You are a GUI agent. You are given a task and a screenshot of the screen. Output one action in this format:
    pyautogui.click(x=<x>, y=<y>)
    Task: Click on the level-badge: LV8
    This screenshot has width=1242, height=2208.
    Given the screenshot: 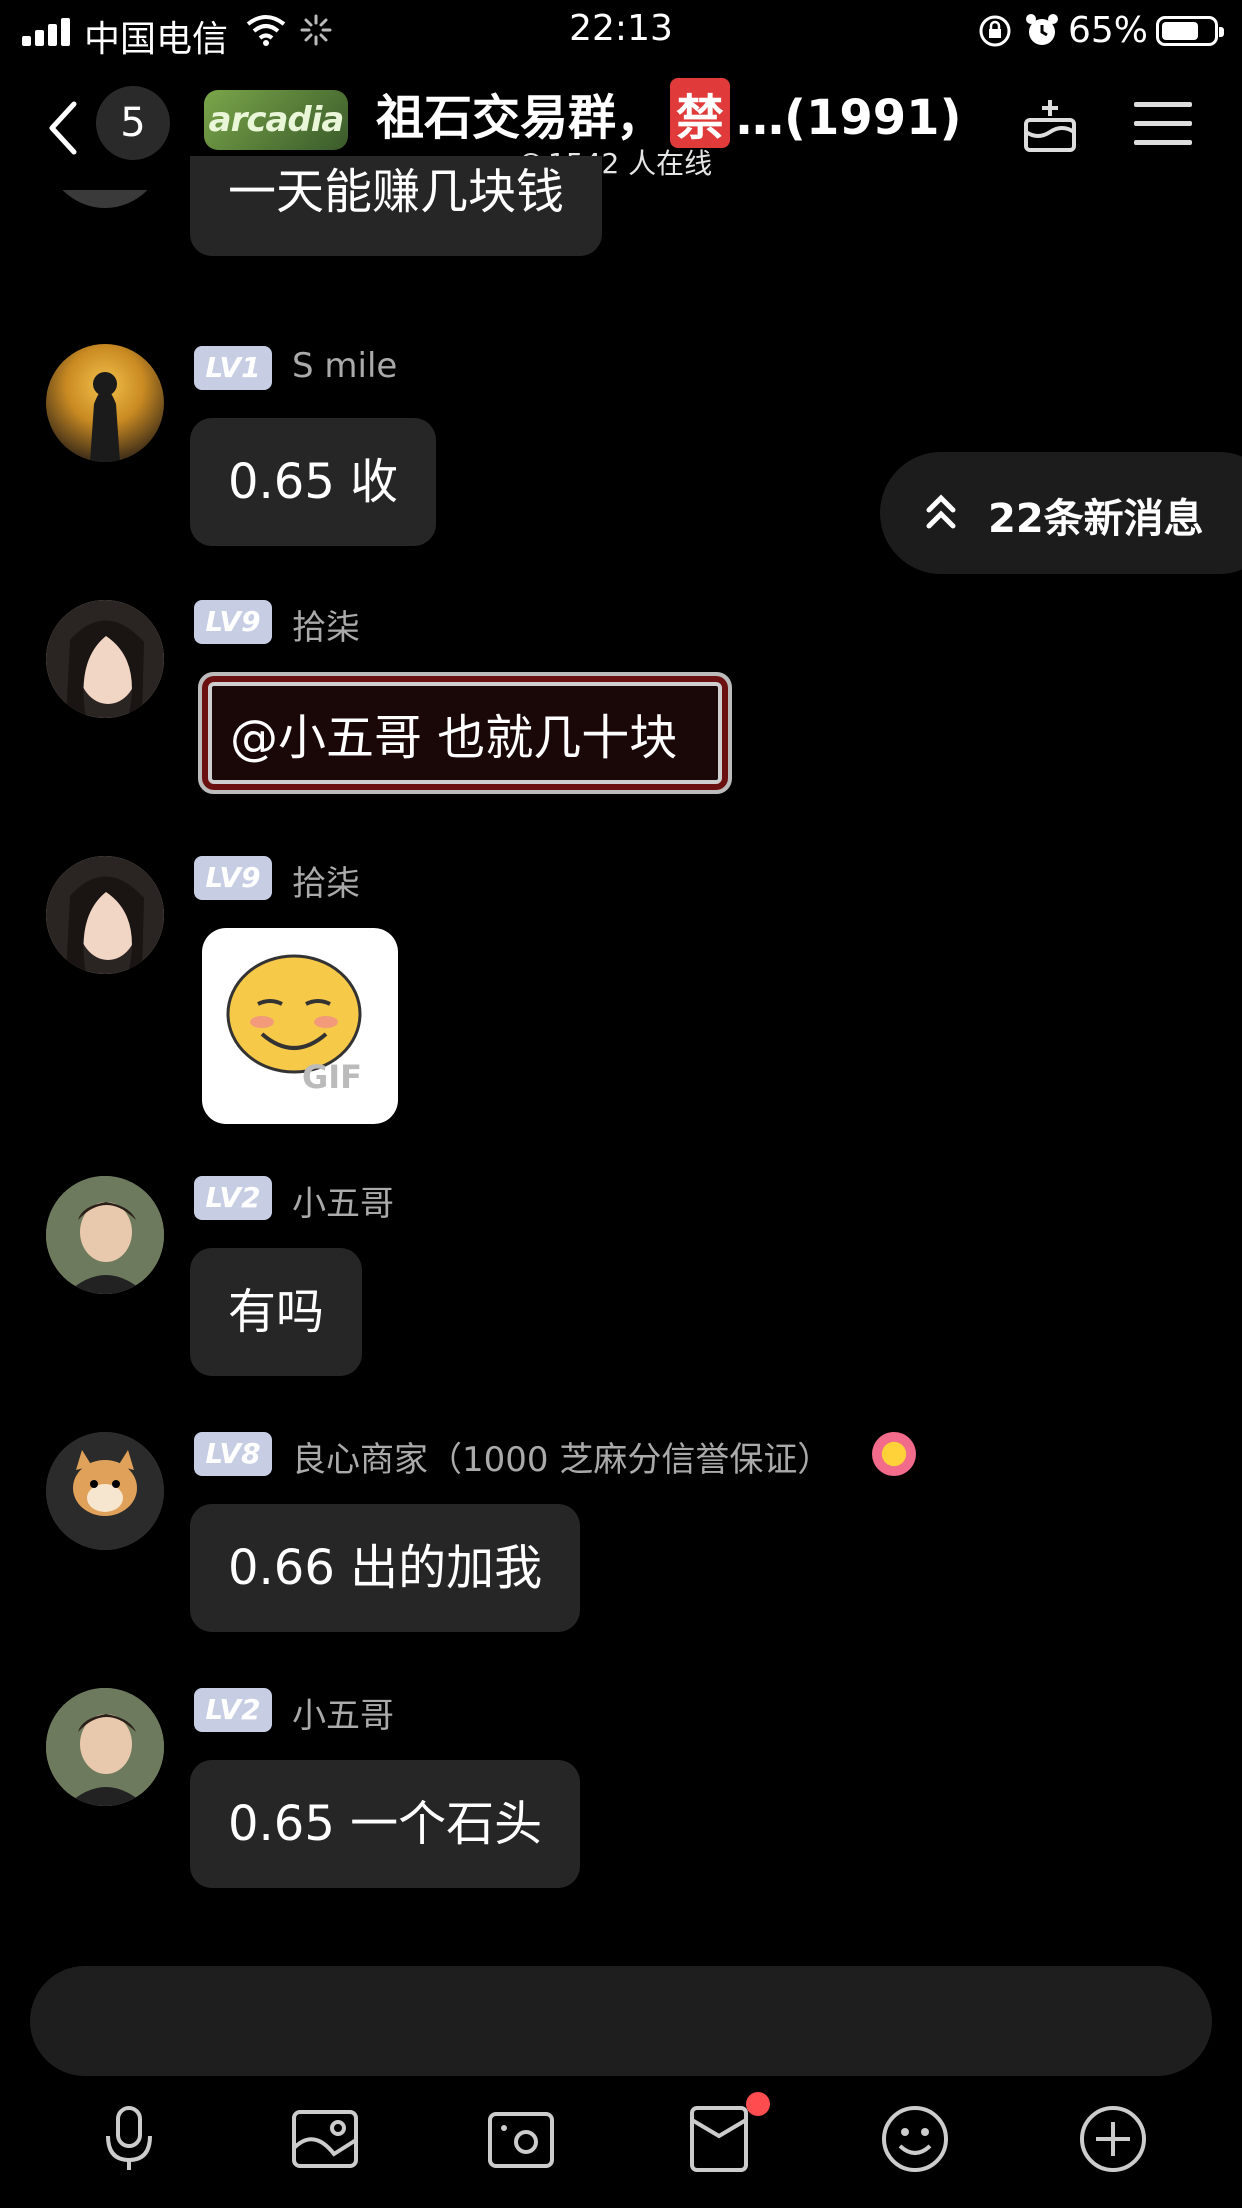 What is the action you would take?
    pyautogui.click(x=233, y=1454)
    